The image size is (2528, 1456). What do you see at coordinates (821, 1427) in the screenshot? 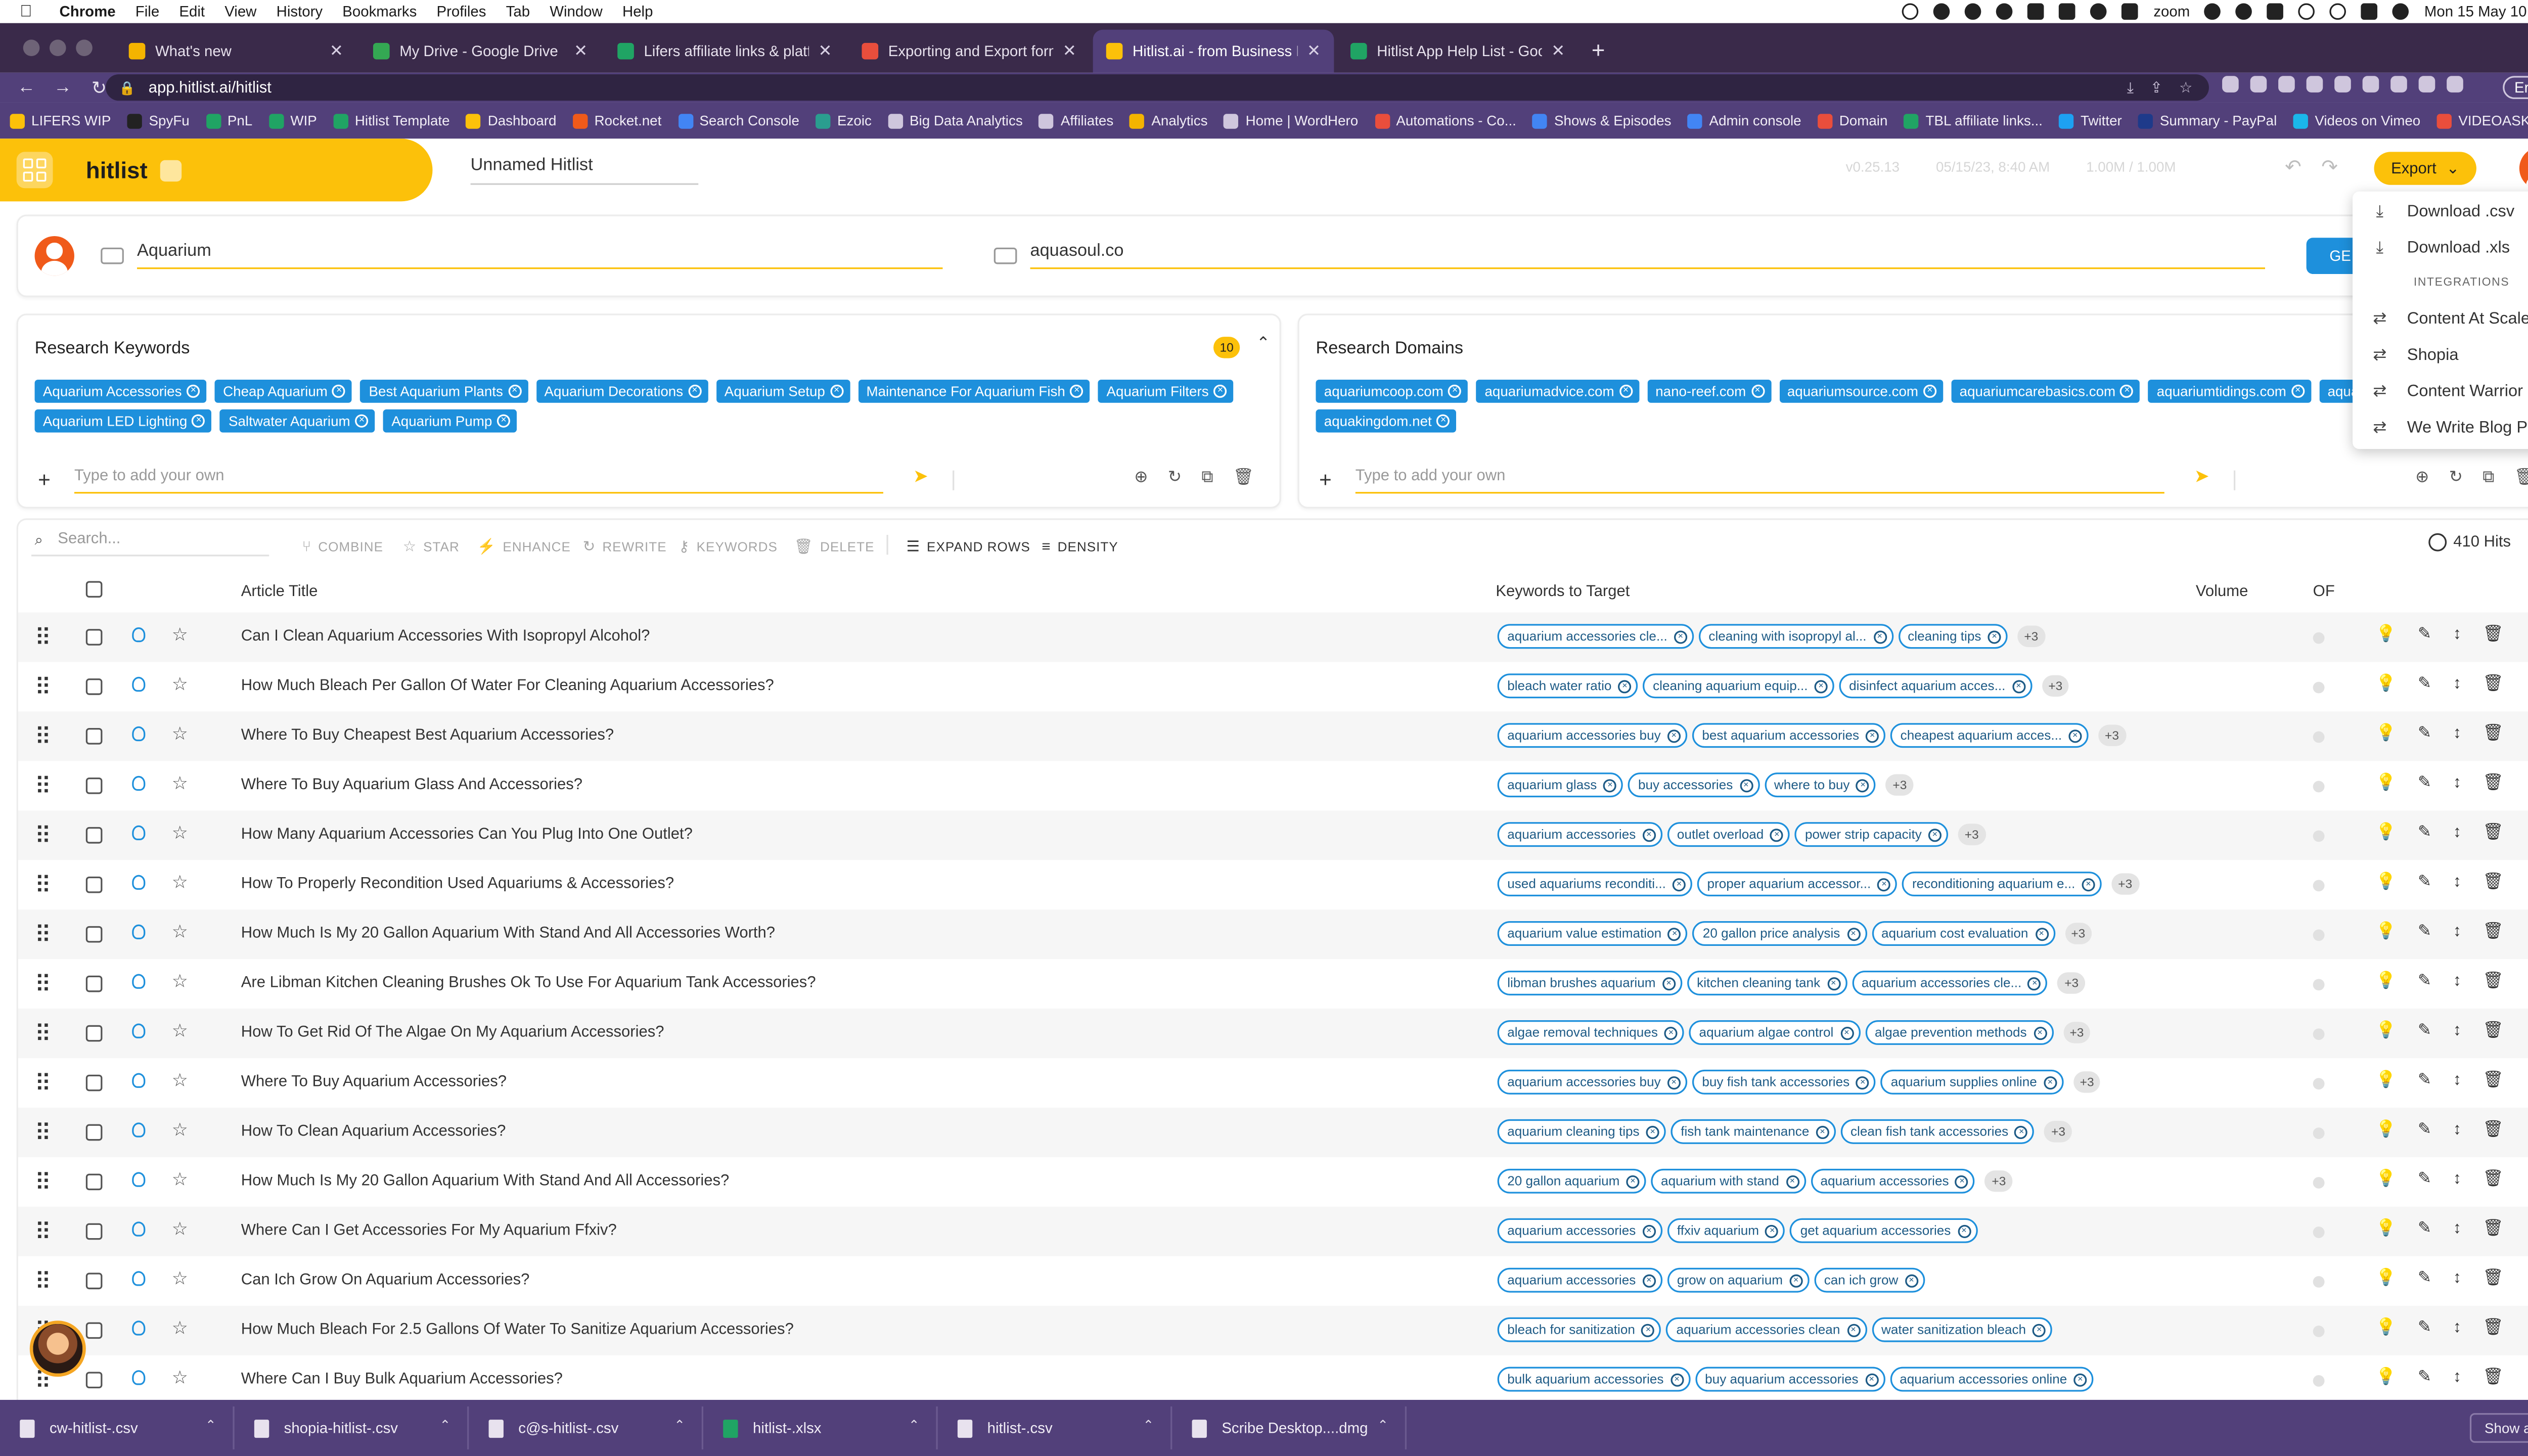
I see `download-item: hitlist-.xlsx ⌃` at bounding box center [821, 1427].